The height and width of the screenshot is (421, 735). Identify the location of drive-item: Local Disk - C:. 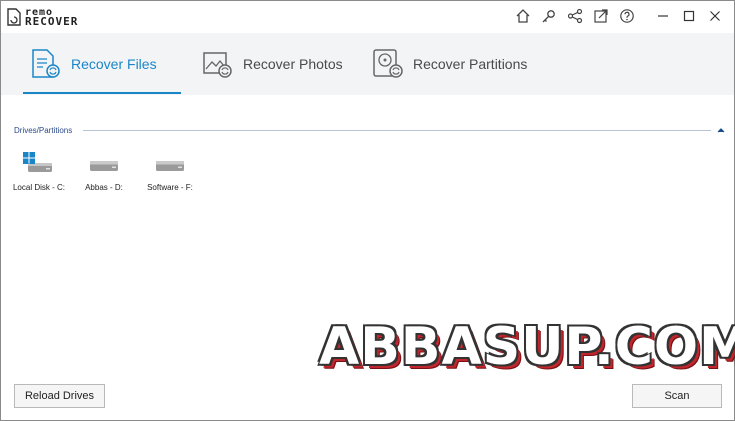
(39, 171).